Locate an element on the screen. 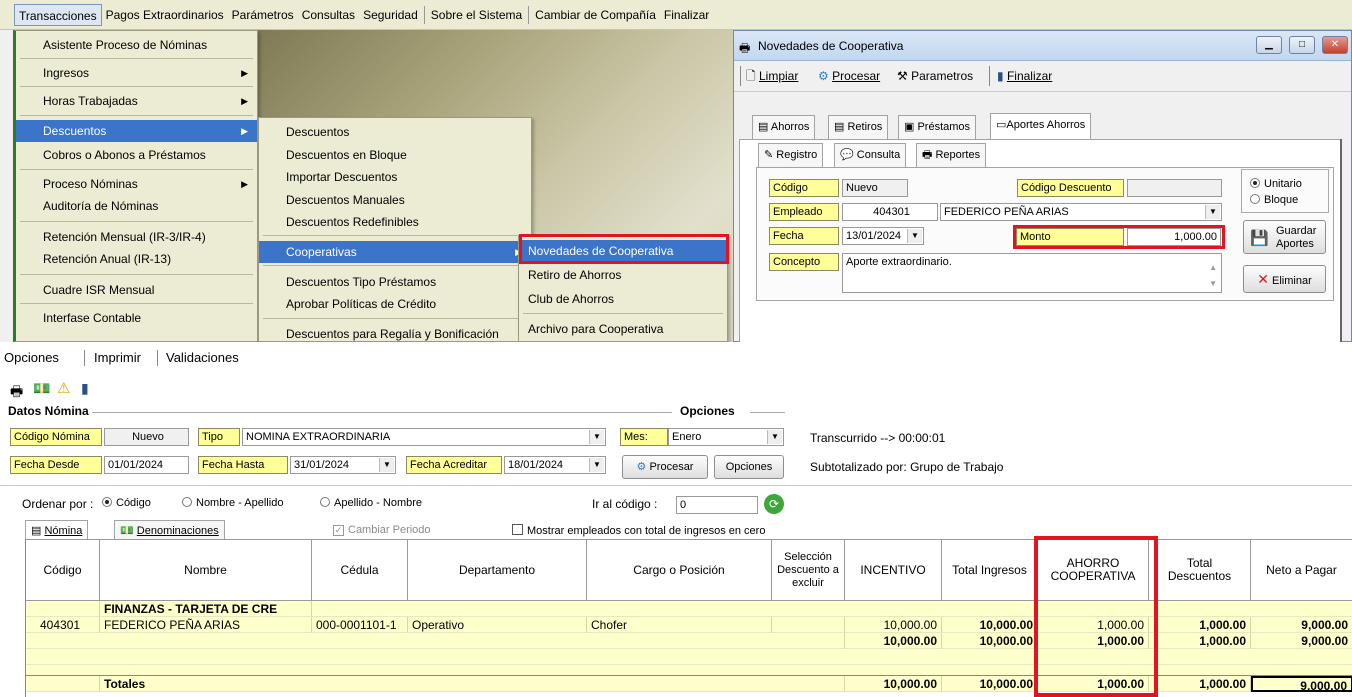  money-icon: 💵 is located at coordinates (41, 388).